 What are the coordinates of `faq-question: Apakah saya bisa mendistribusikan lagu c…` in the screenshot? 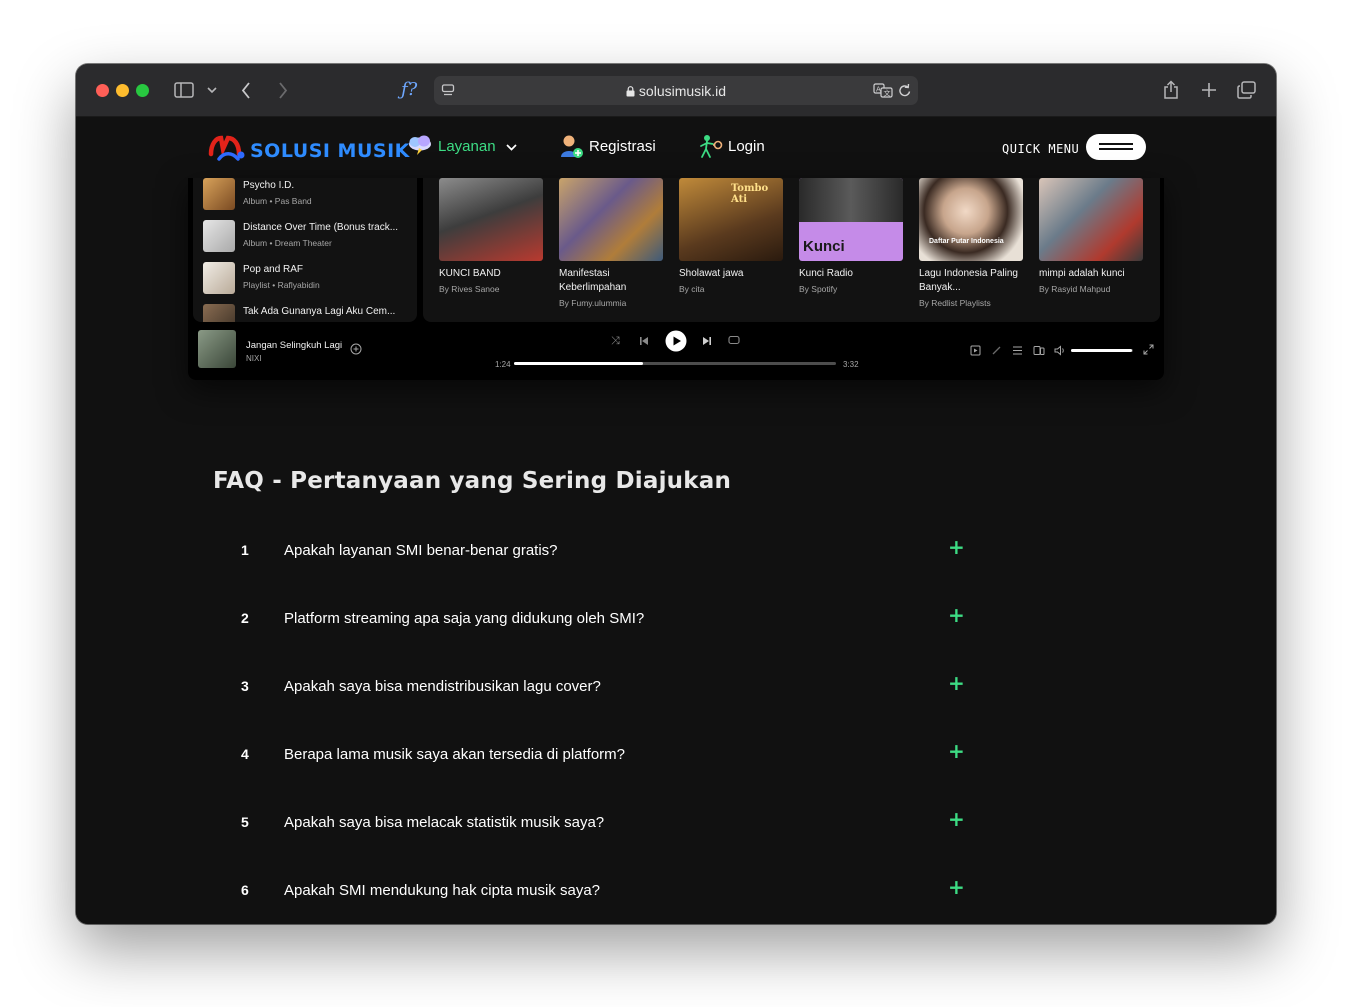 It's located at (442, 686).